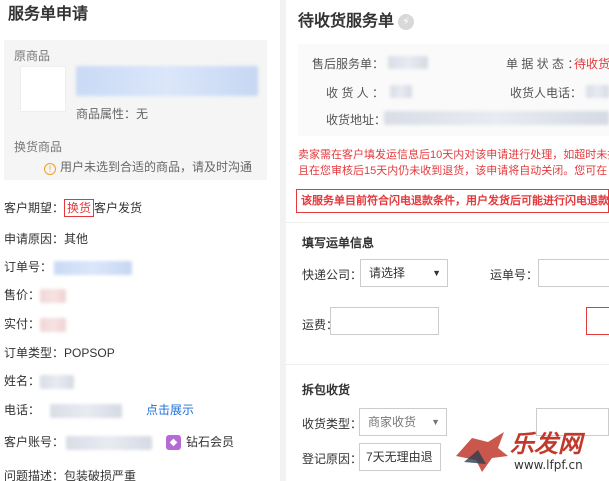  What do you see at coordinates (43, 89) in the screenshot?
I see `goods-thumbnail` at bounding box center [43, 89].